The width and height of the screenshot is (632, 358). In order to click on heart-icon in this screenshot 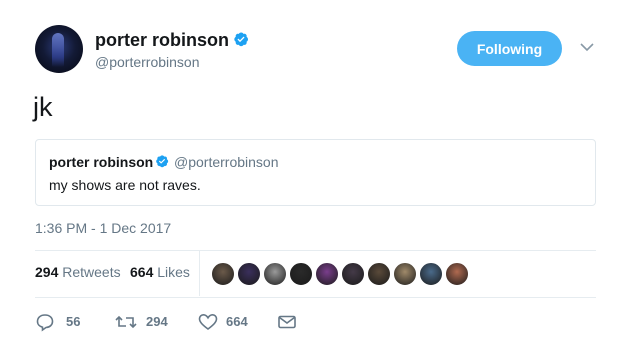, I will do `click(208, 322)`.